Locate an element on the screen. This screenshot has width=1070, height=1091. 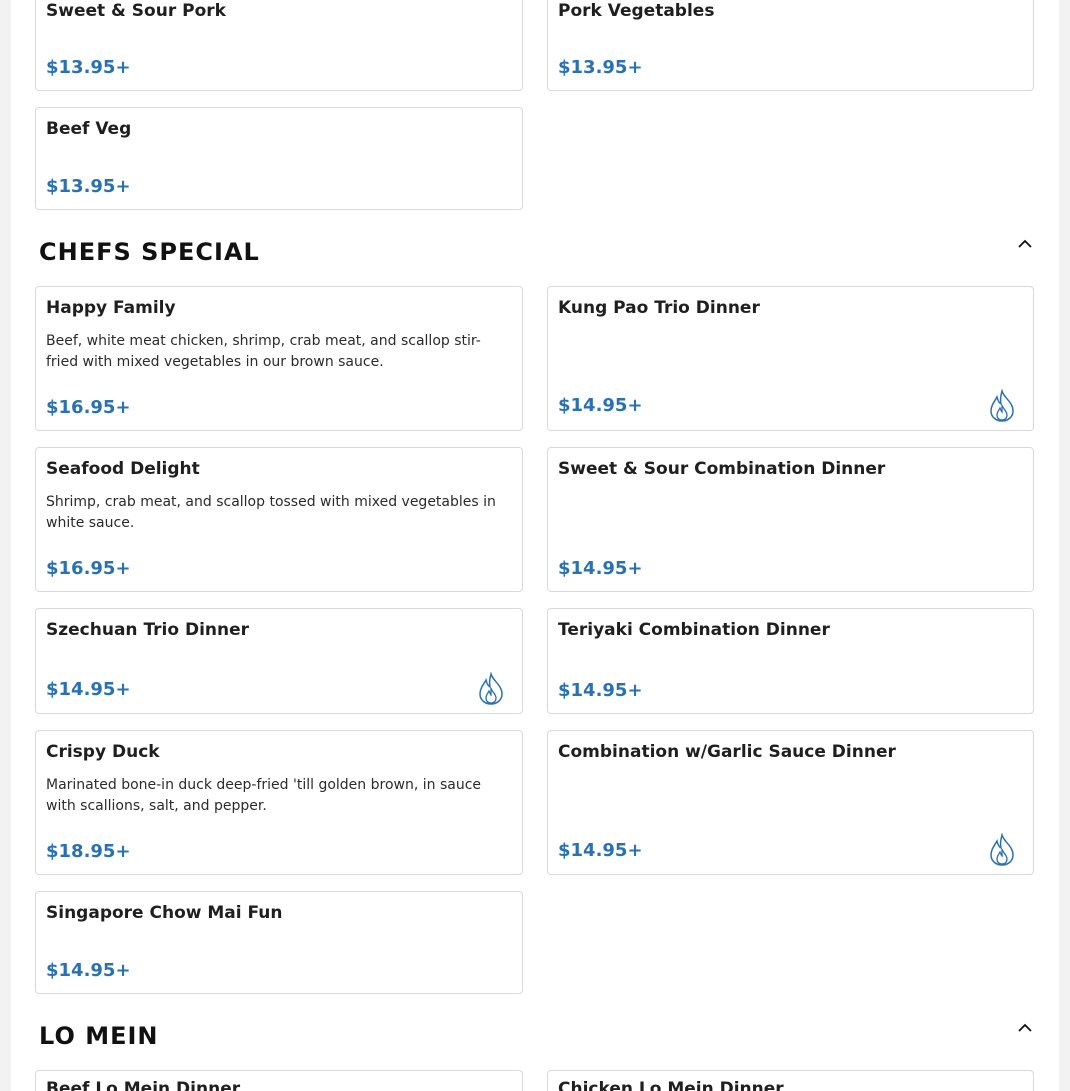
menu-item-card: Szechuan Trio Dinner $14.95+ is located at coordinates (279, 661).